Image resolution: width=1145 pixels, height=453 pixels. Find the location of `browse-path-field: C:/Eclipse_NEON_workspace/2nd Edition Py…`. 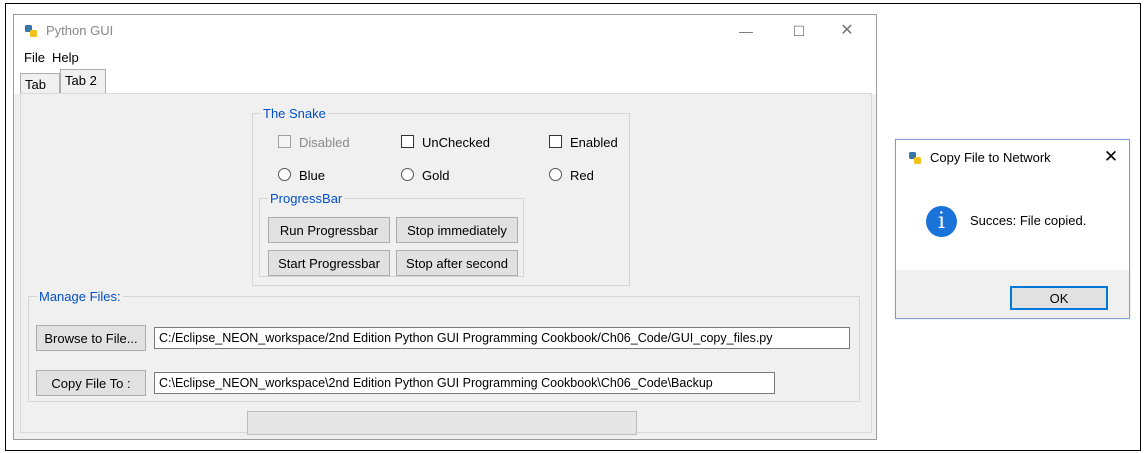

browse-path-field: C:/Eclipse_NEON_workspace/2nd Edition Py… is located at coordinates (502, 338).